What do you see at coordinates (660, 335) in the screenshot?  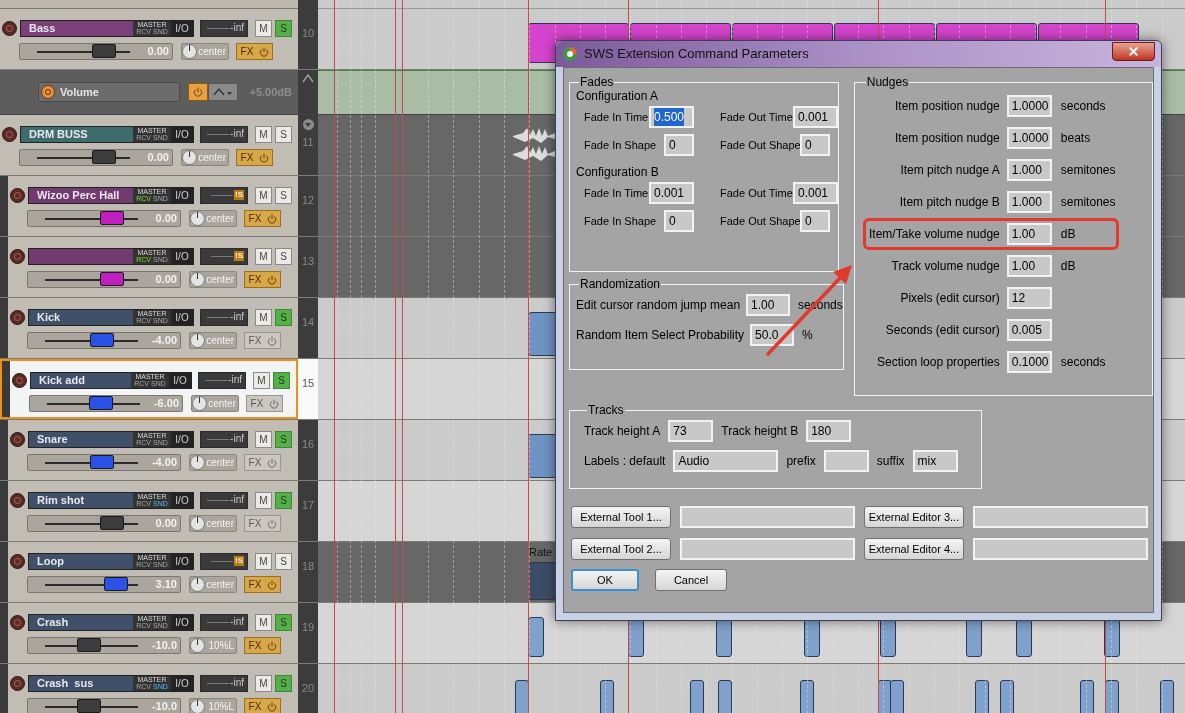 I see `field-label: Random Item Select Probability` at bounding box center [660, 335].